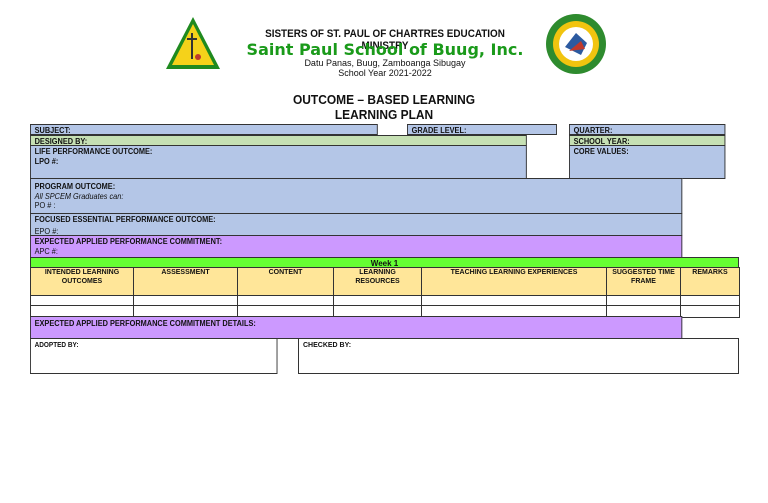 The width and height of the screenshot is (768, 503). Describe the element at coordinates (482, 129) in the screenshot. I see `grade-level-field: GRADE LEVEL:` at that location.